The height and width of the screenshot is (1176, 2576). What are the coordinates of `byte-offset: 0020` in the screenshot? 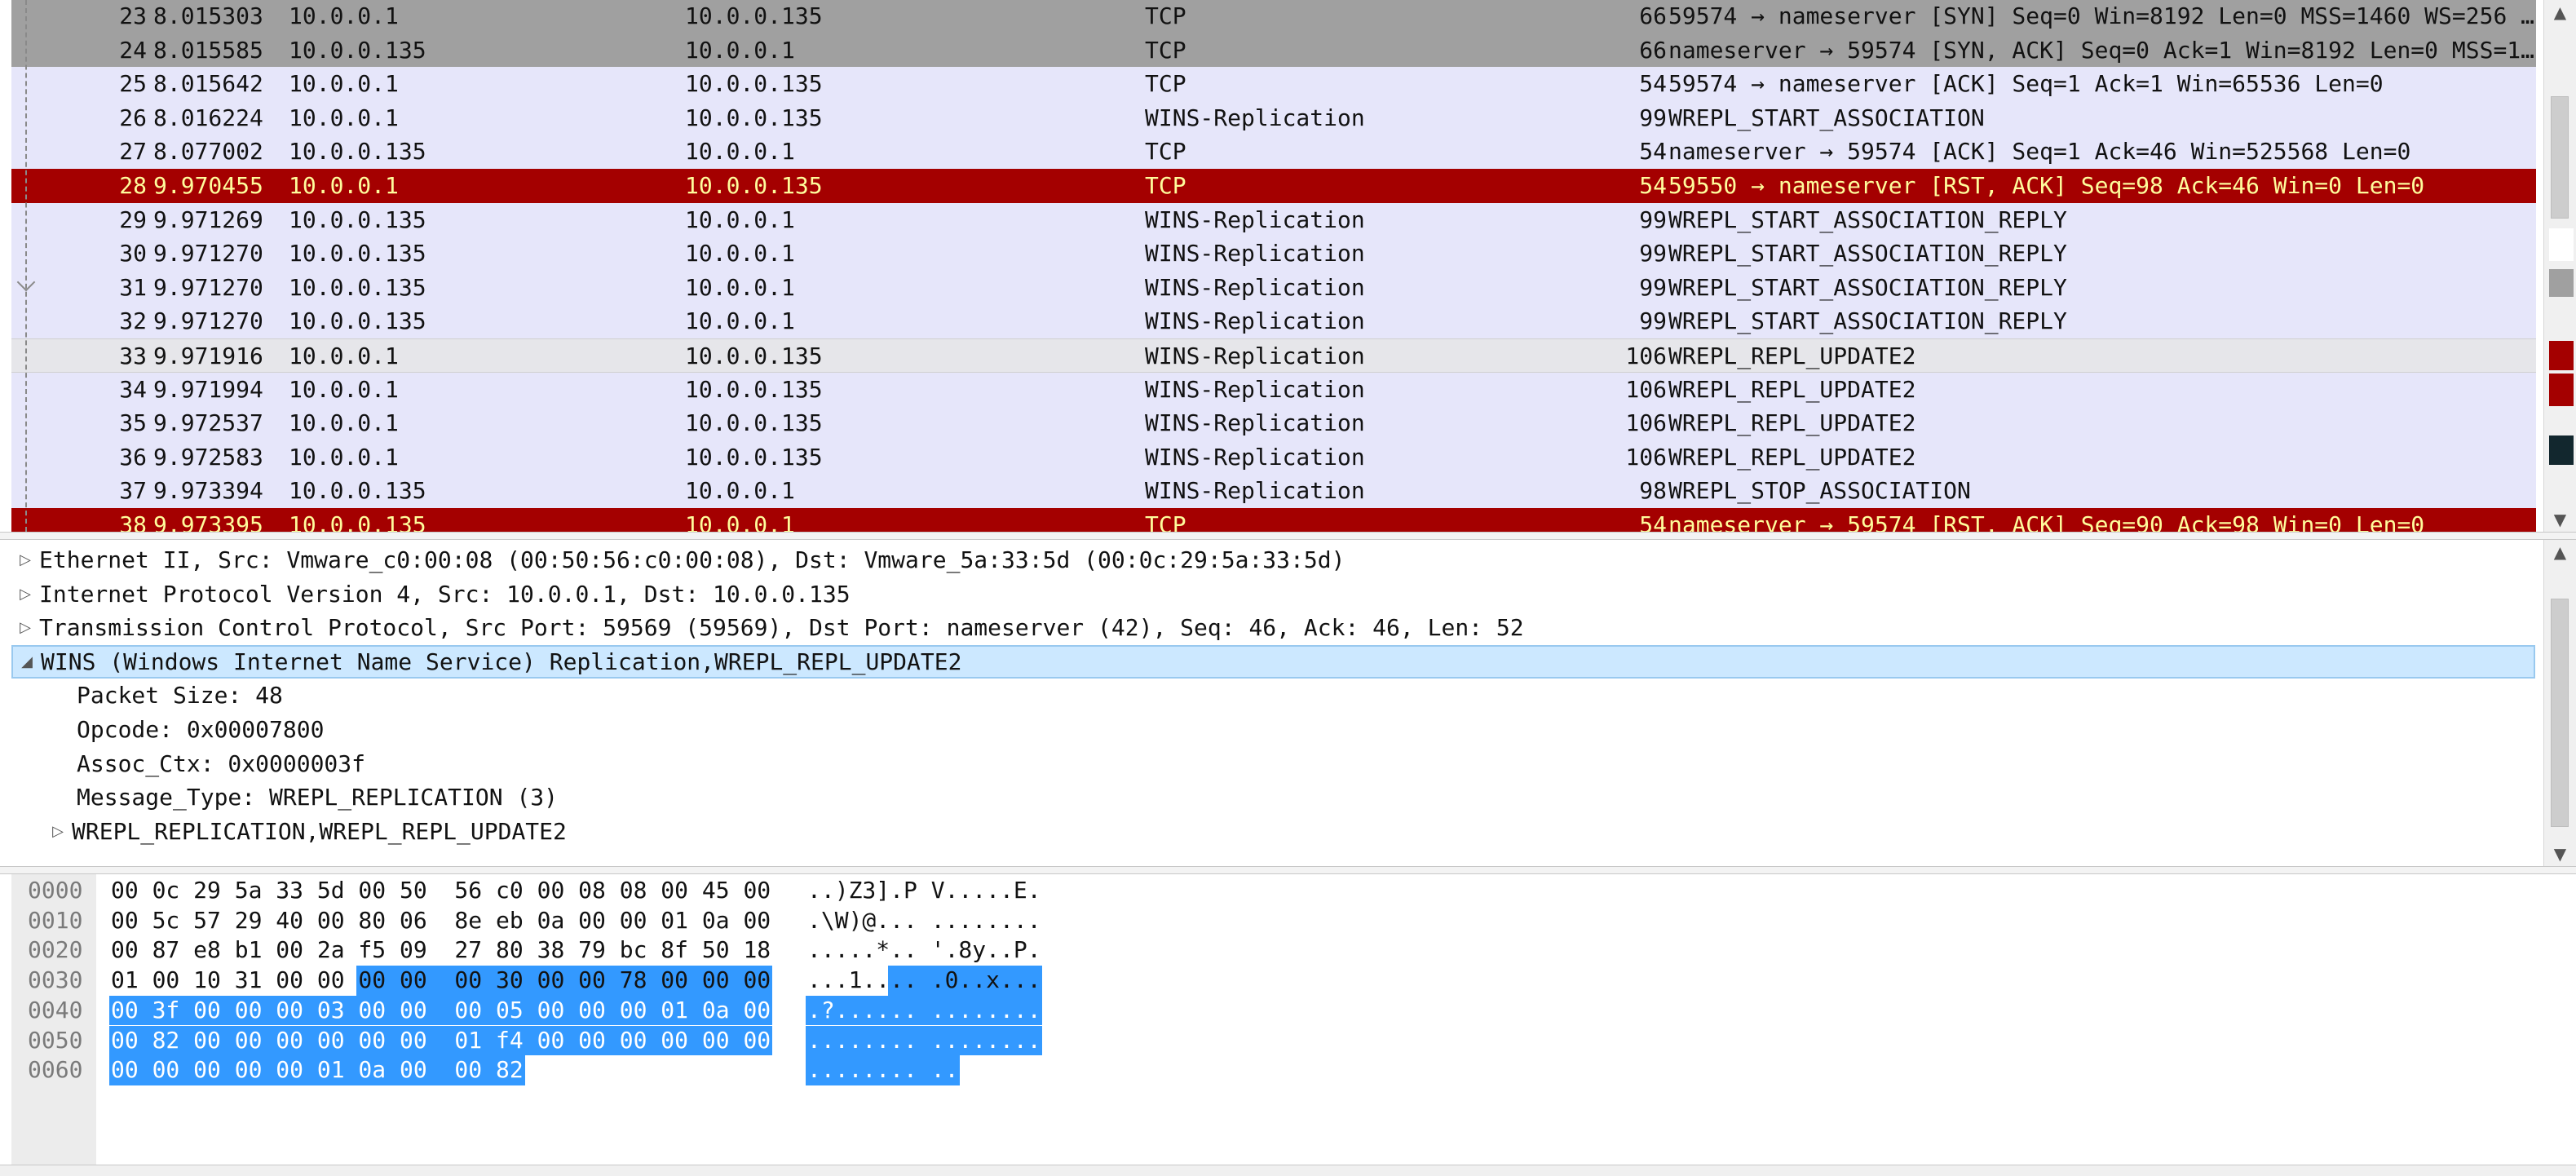 It's located at (55, 950).